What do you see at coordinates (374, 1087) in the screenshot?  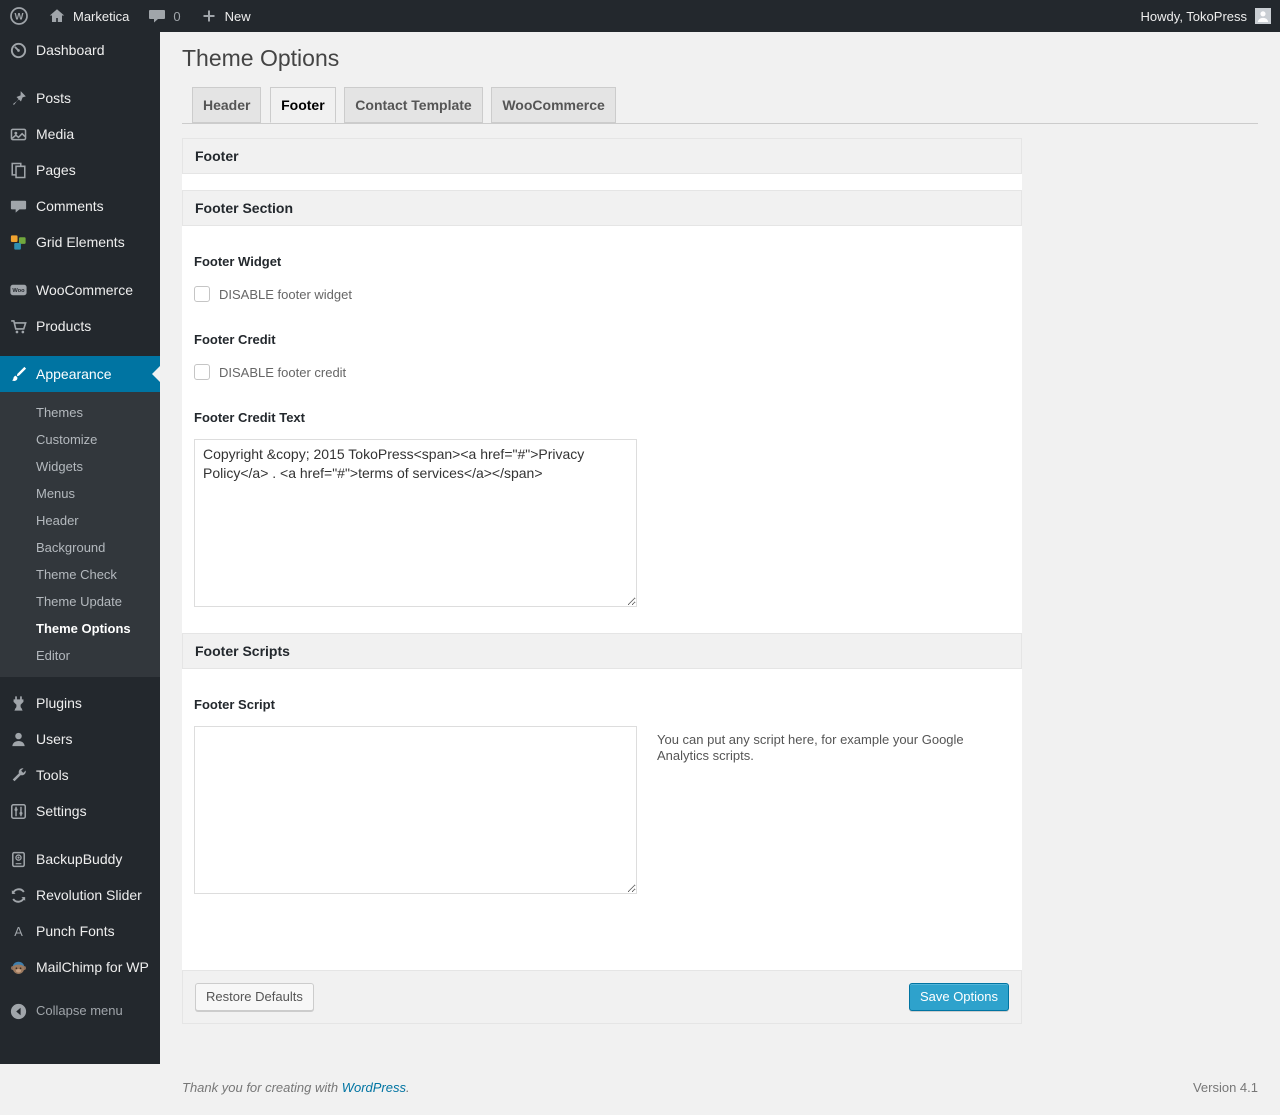 I see `wordpress-link: WordPress` at bounding box center [374, 1087].